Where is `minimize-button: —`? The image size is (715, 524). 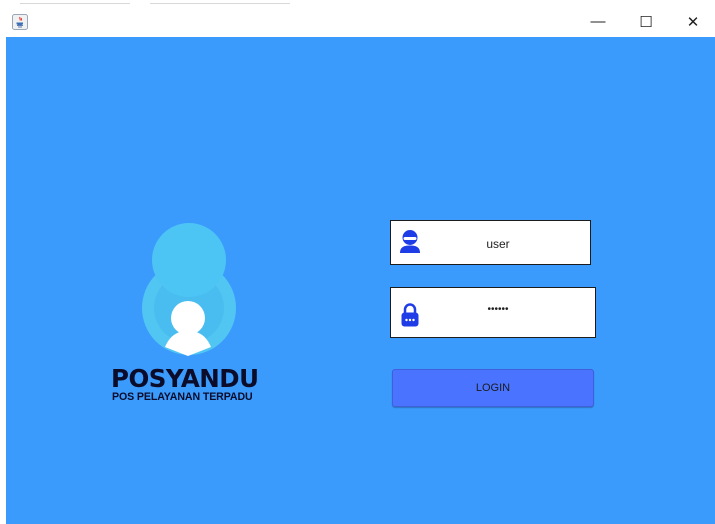
minimize-button: — is located at coordinates (598, 21).